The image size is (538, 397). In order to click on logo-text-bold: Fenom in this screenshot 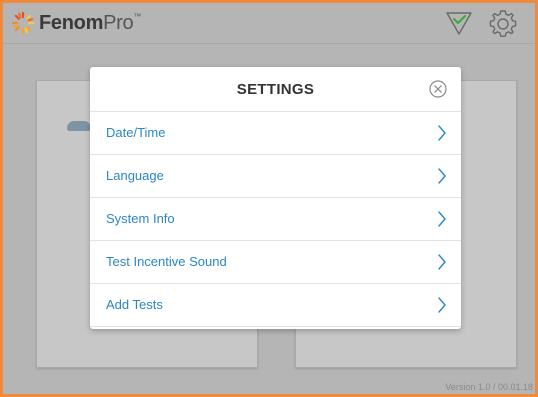, I will do `click(71, 22)`.